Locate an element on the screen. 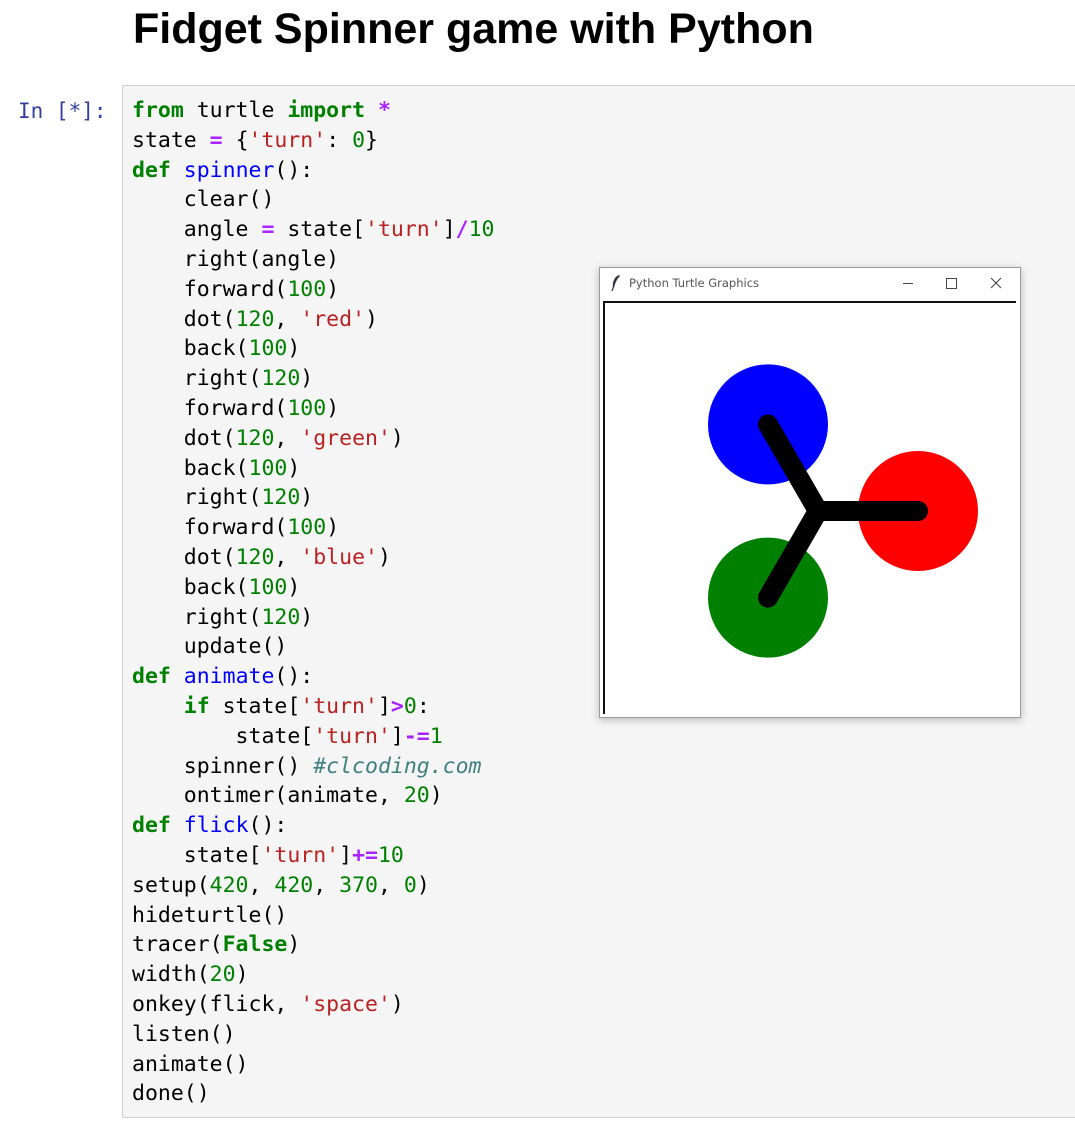  code-token: back( is located at coordinates (190, 587).